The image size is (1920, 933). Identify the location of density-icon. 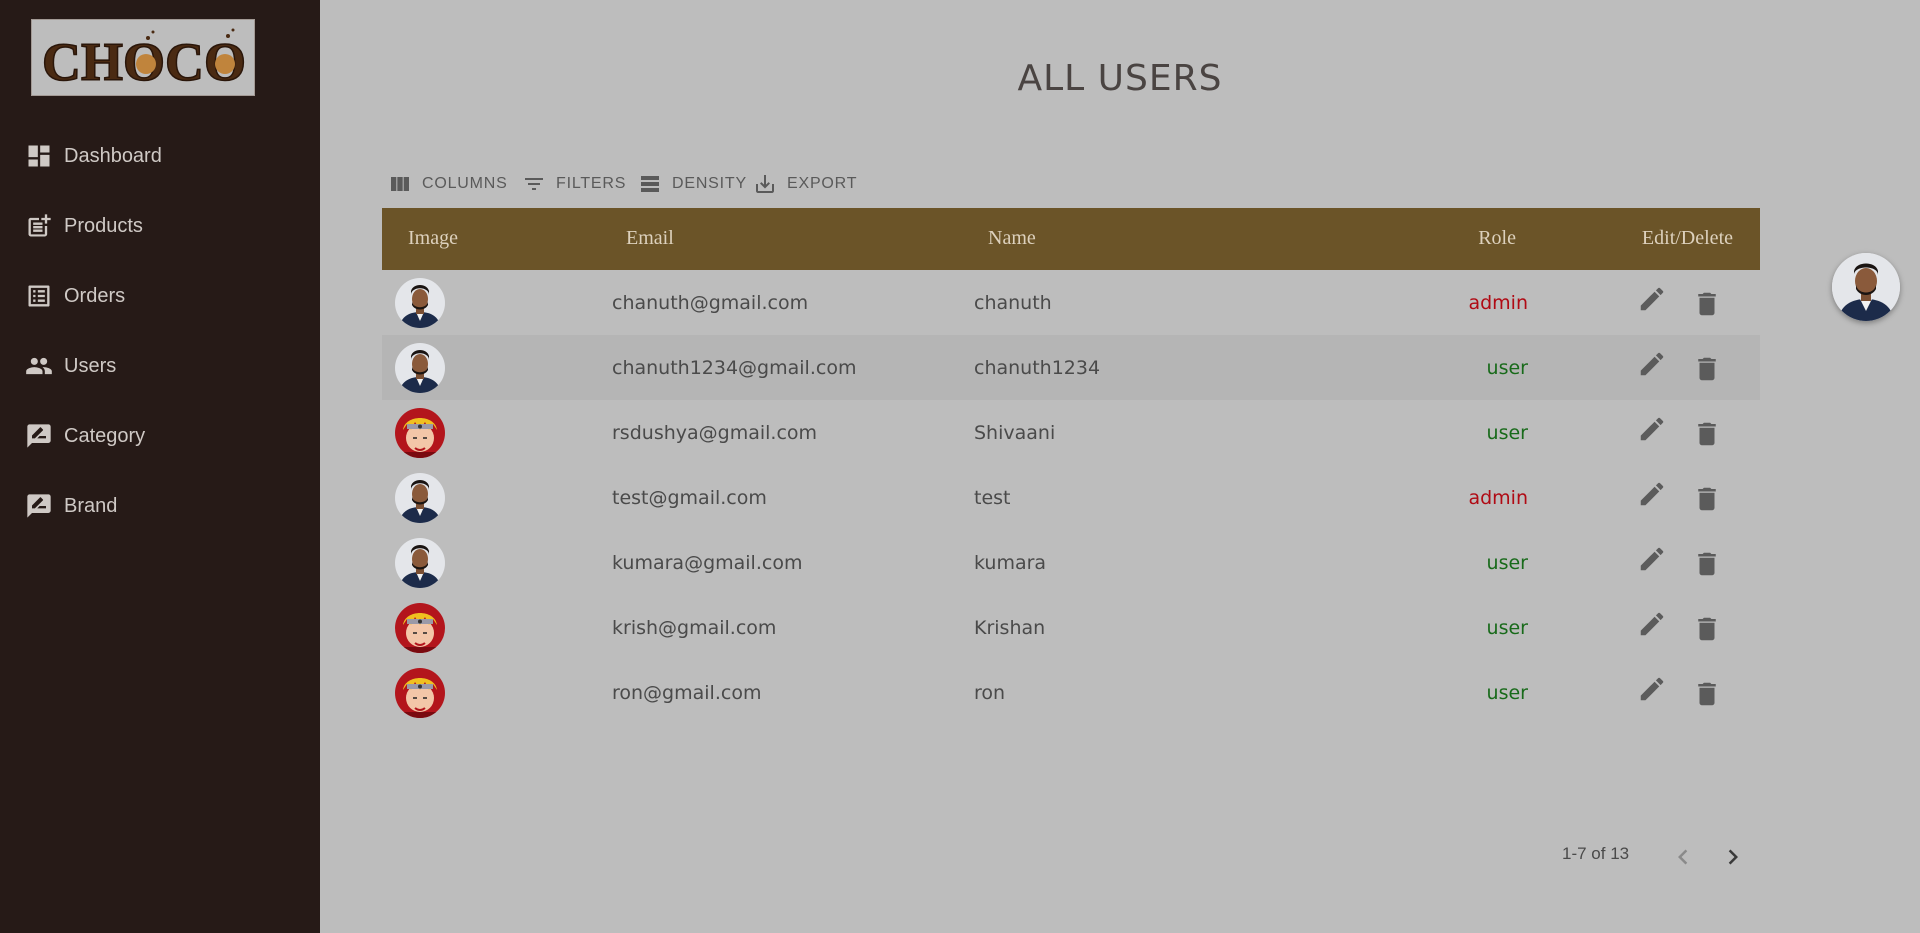
(650, 184).